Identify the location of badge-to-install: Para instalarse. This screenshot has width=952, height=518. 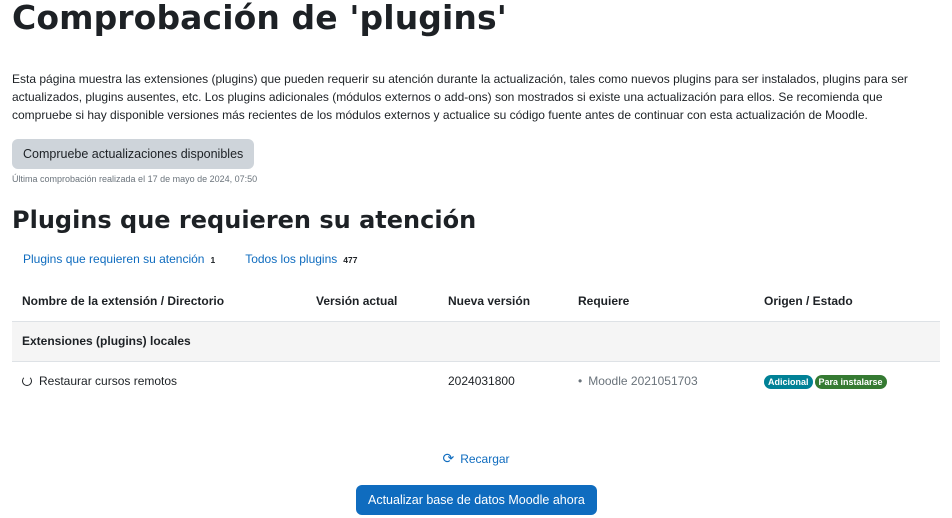
(850, 381).